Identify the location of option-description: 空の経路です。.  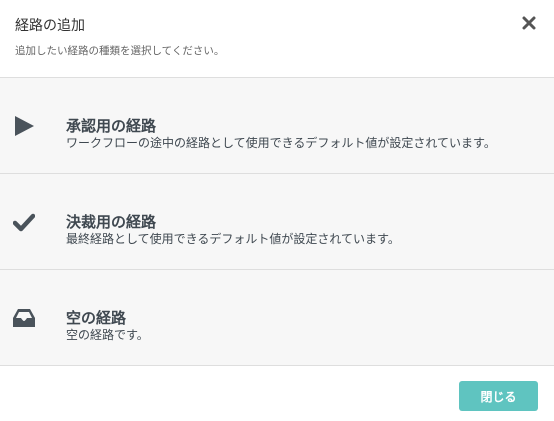
(107, 335).